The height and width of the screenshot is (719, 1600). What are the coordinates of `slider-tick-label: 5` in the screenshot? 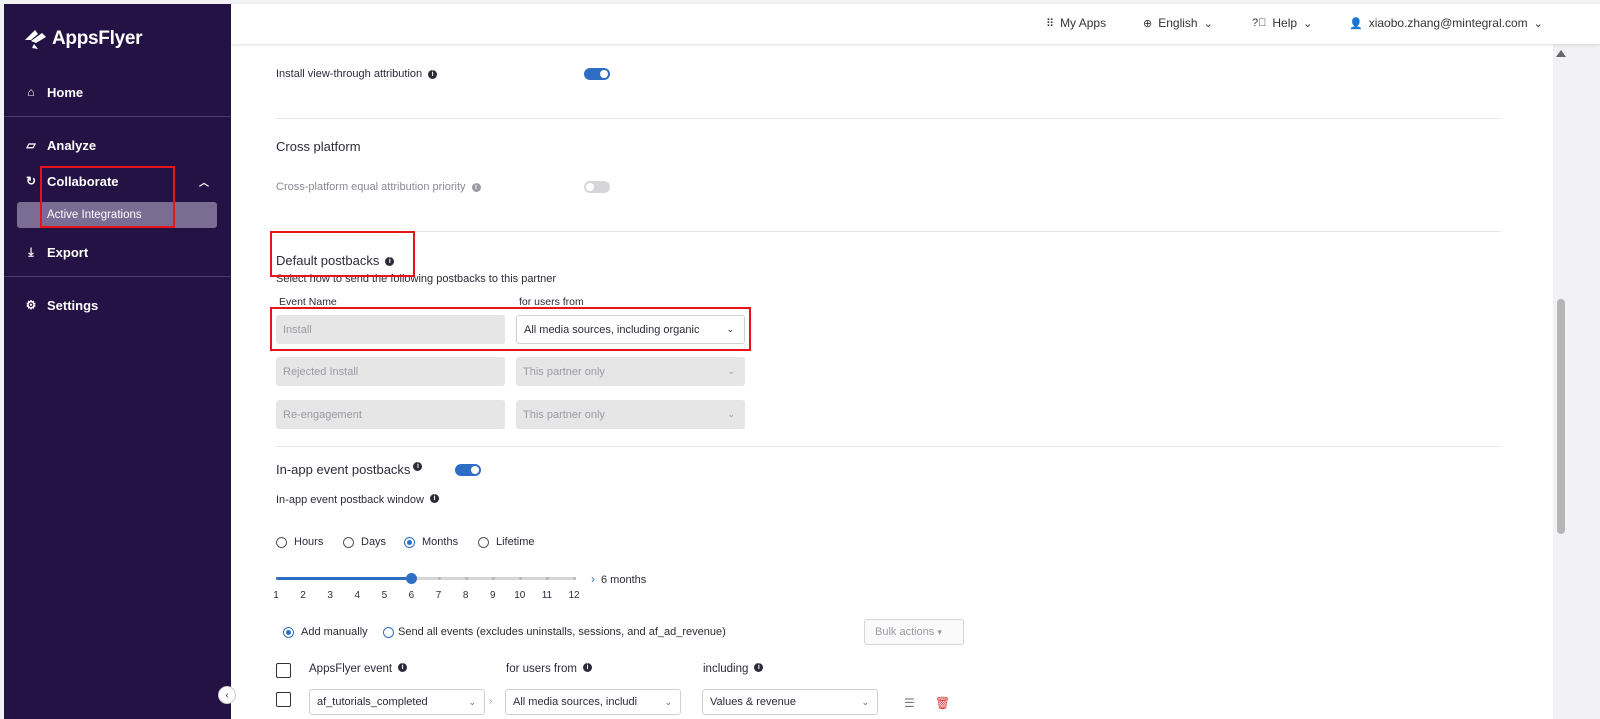 It's located at (384, 595).